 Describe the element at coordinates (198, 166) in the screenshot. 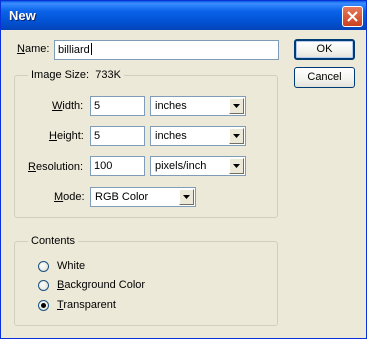

I see `resolution-unit-select: pixels/inch` at that location.